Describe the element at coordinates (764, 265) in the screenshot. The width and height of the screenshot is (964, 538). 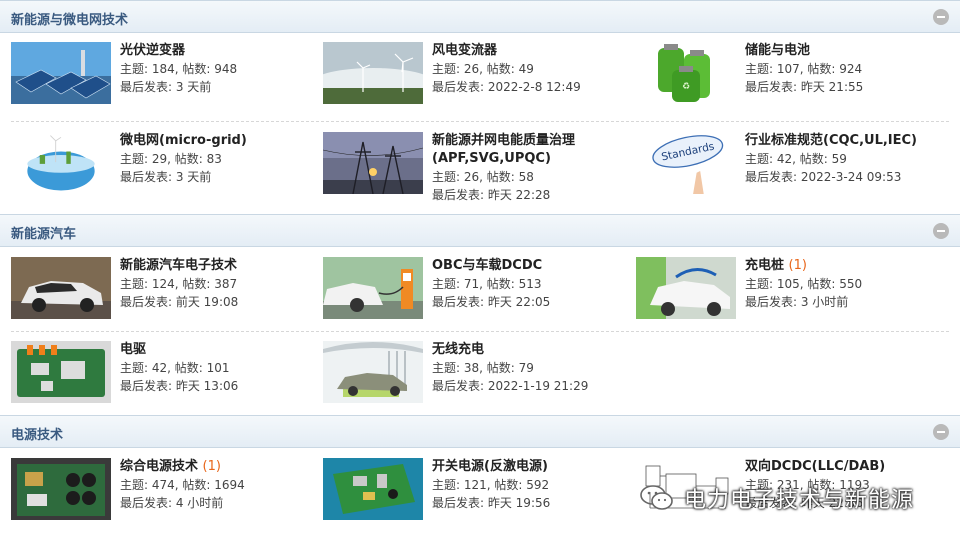
I see `forum-title: 充电桩` at that location.